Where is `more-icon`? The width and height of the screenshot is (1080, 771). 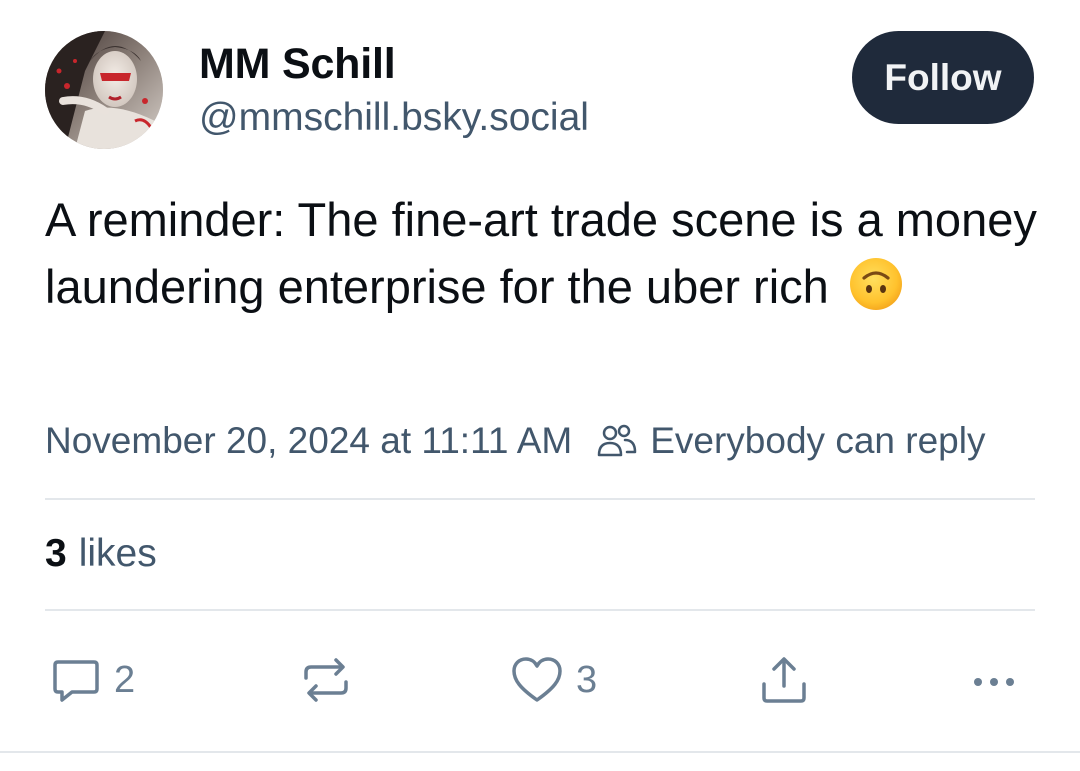
more-icon is located at coordinates (994, 682).